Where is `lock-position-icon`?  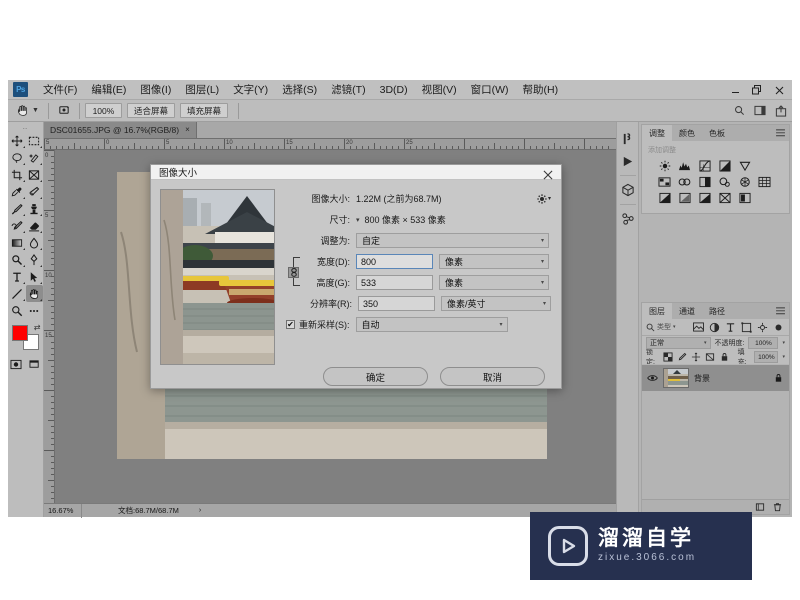
lock-position-icon is located at coordinates (696, 357).